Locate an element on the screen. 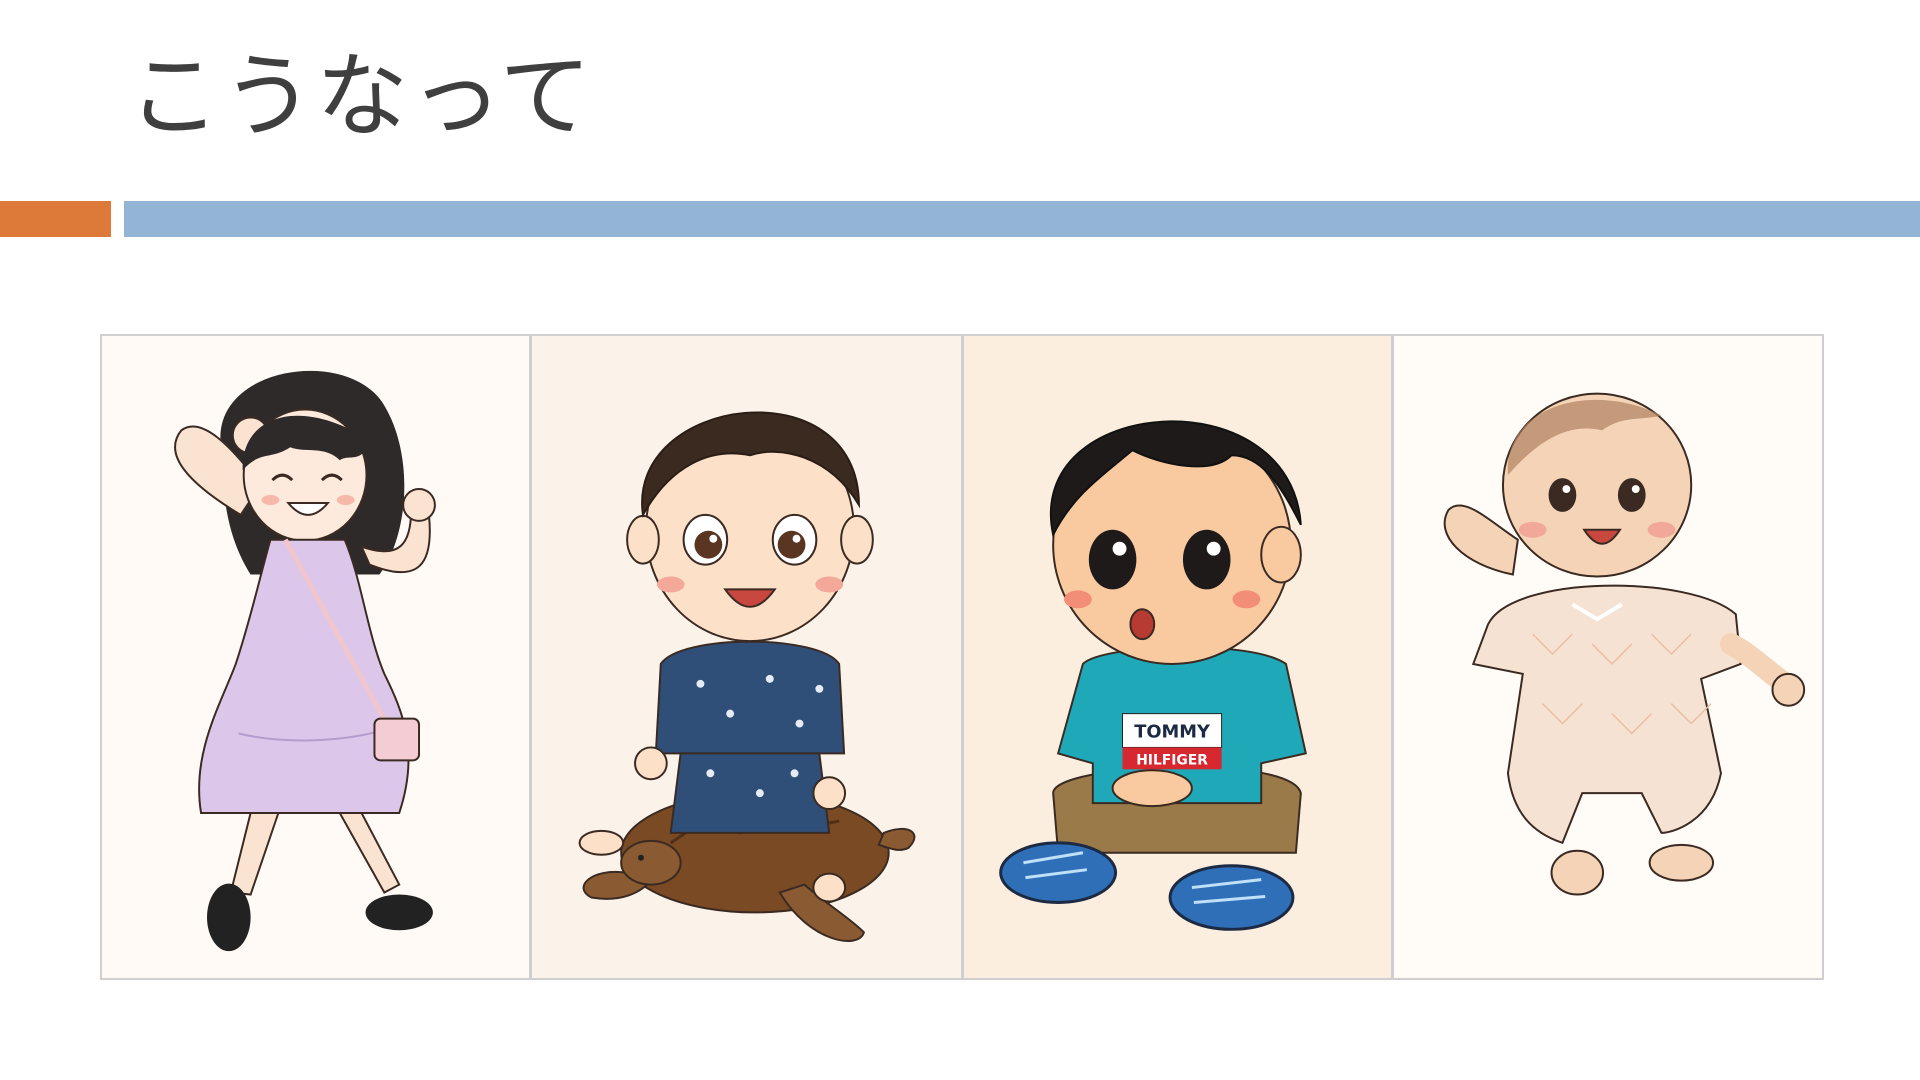 The image size is (1920, 1080). shirt-logo-line2: HILFIGER is located at coordinates (1172, 760).